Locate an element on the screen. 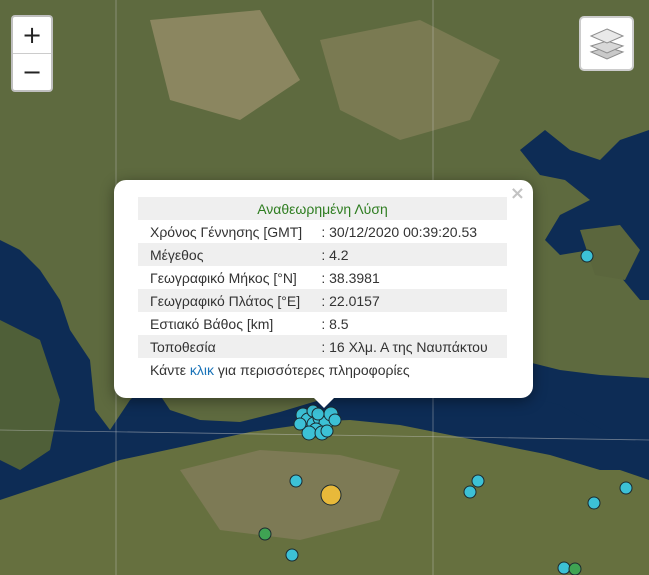 This screenshot has width=649, height=575. zoom-control: + − is located at coordinates (32, 53).